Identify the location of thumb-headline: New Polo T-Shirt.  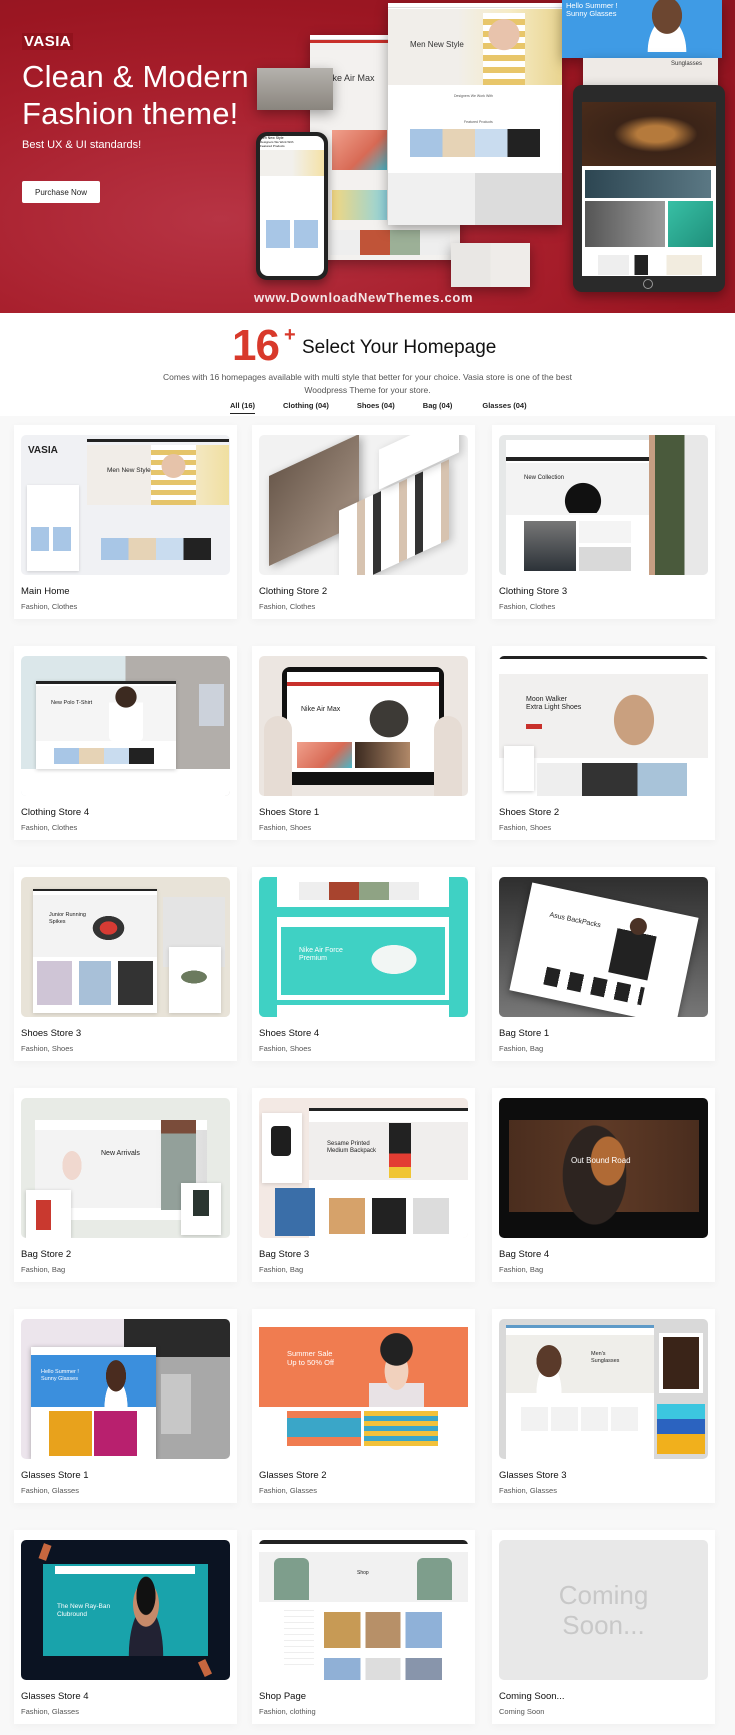
(72, 703).